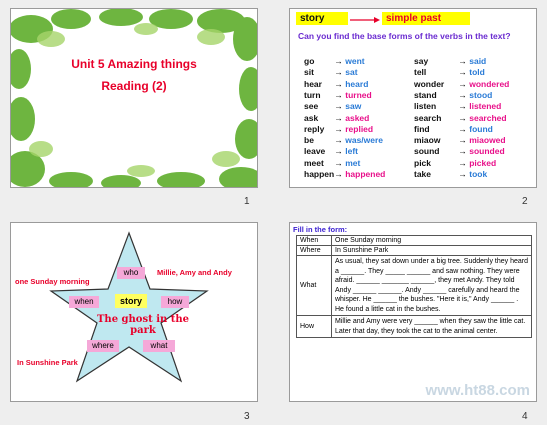 The image size is (547, 425). I want to click on row-value: One Sunday morning, so click(431, 240).